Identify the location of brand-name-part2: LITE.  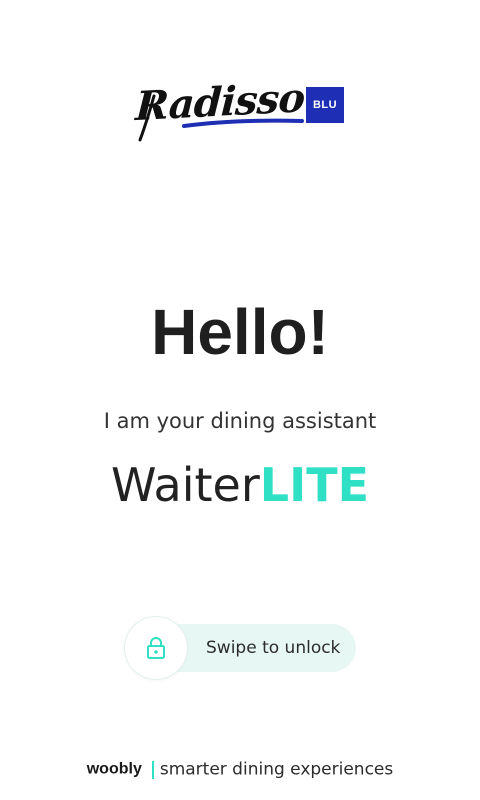
(314, 485).